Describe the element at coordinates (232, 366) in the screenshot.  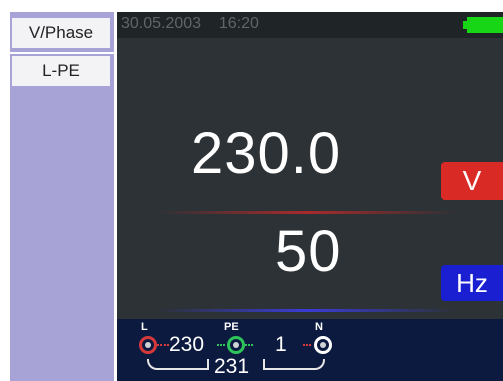
I see `l-n-voltage: 231` at that location.